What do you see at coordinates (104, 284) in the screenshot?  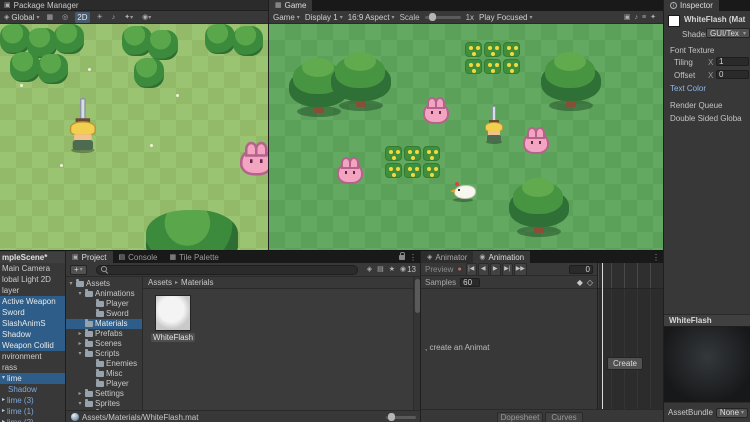 I see `tree-item-assets: ▾ Assets` at bounding box center [104, 284].